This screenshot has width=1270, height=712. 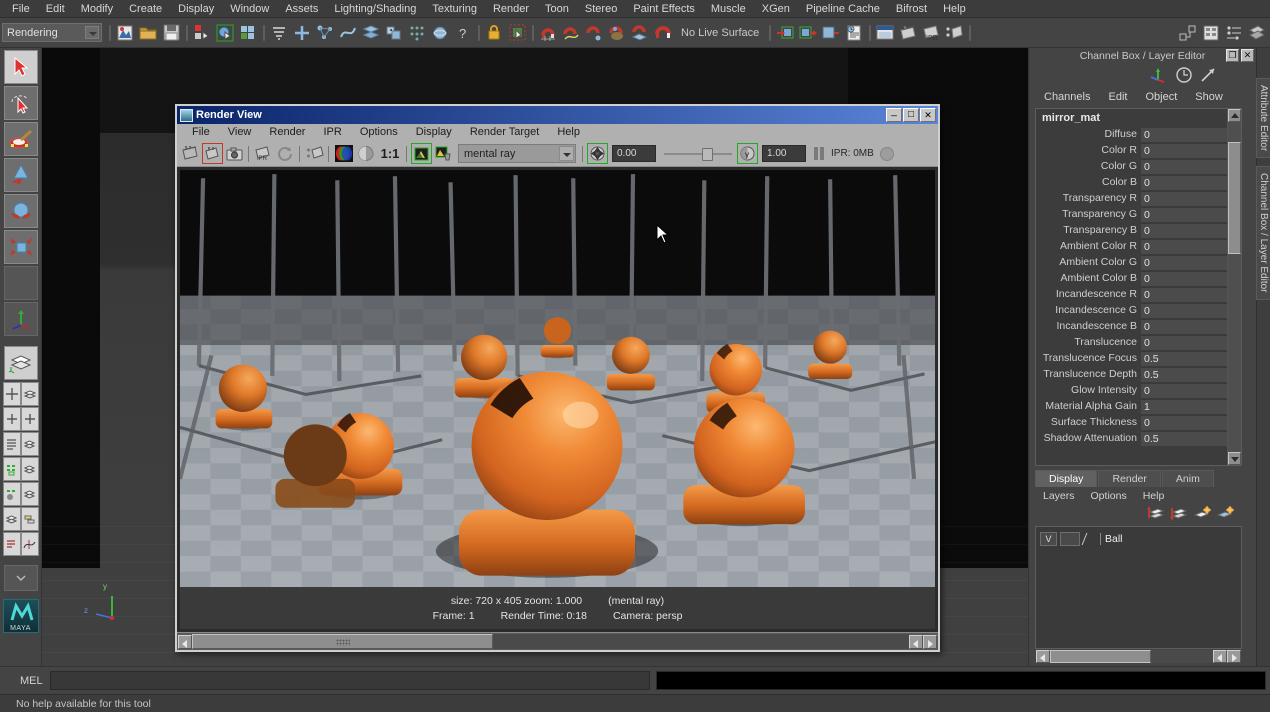 What do you see at coordinates (1138, 134) in the screenshot?
I see `channel-row: Diffuse 0` at bounding box center [1138, 134].